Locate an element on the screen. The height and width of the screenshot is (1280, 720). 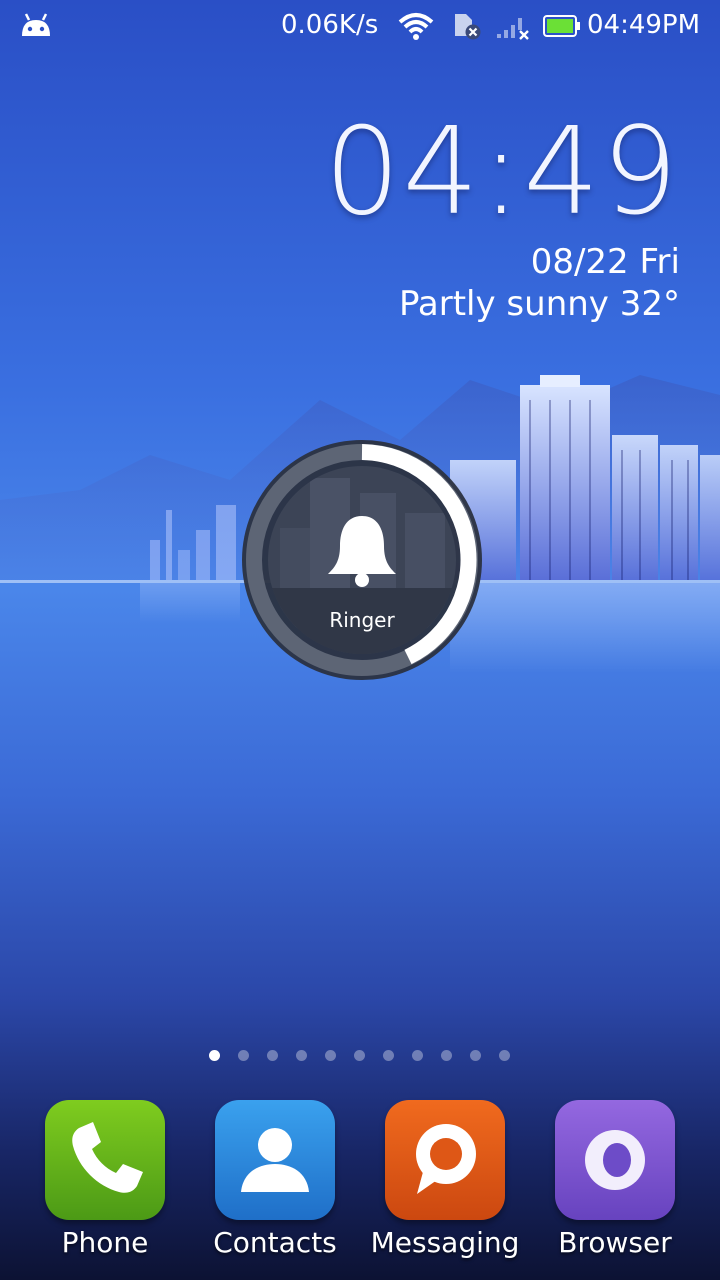
dock: Phone Contacts Messaging Browser is located at coordinates (360, 1190).